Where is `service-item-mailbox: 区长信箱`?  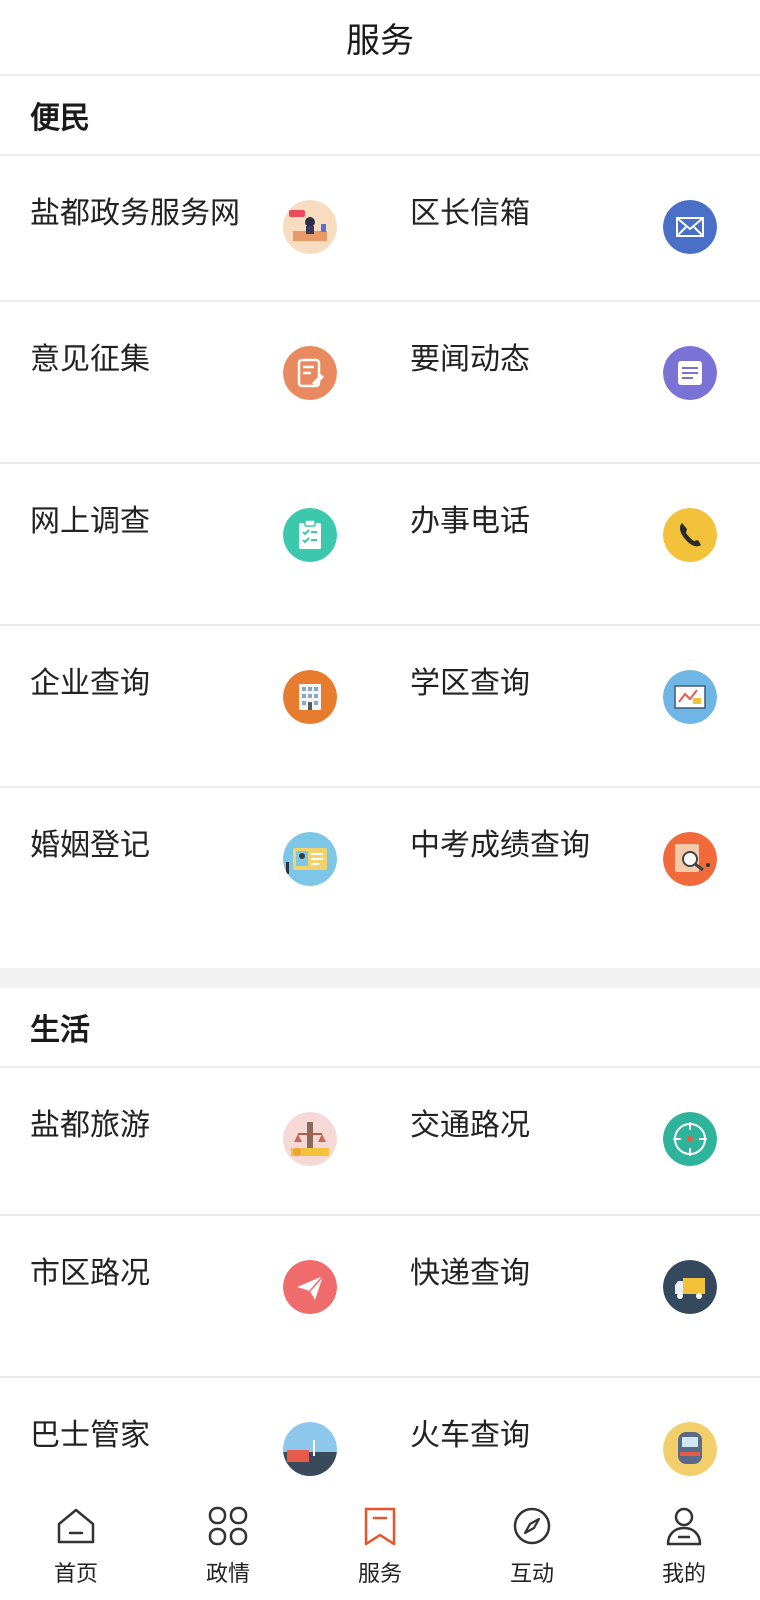 service-item-mailbox: 区长信箱 is located at coordinates (570, 228).